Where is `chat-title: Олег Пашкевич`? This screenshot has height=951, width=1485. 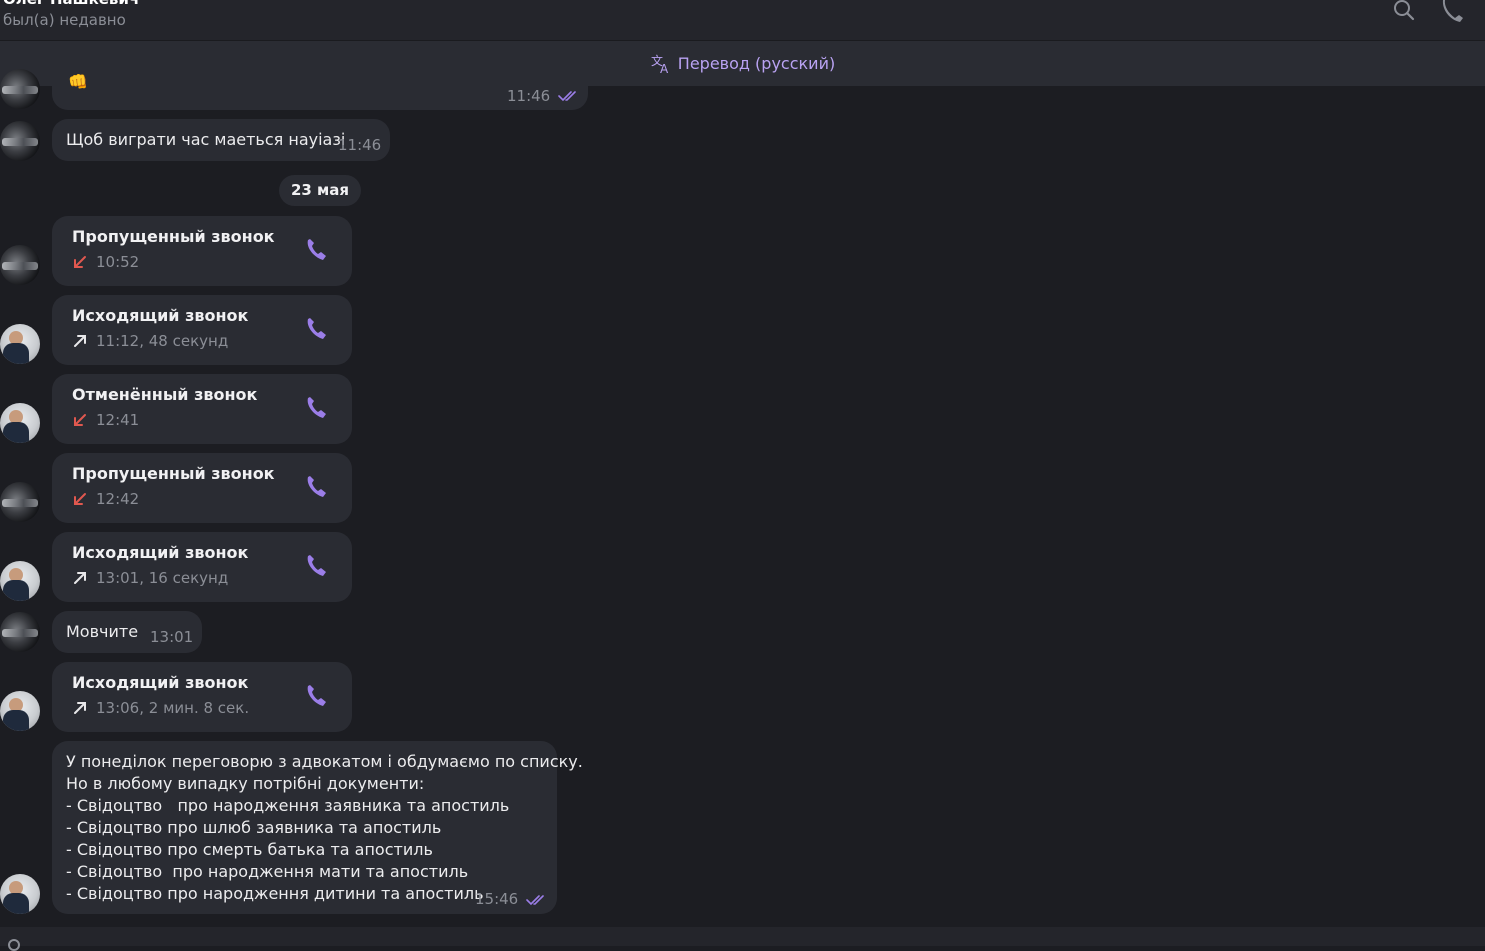 chat-title: Олег Пашкевич is located at coordinates (71, 4).